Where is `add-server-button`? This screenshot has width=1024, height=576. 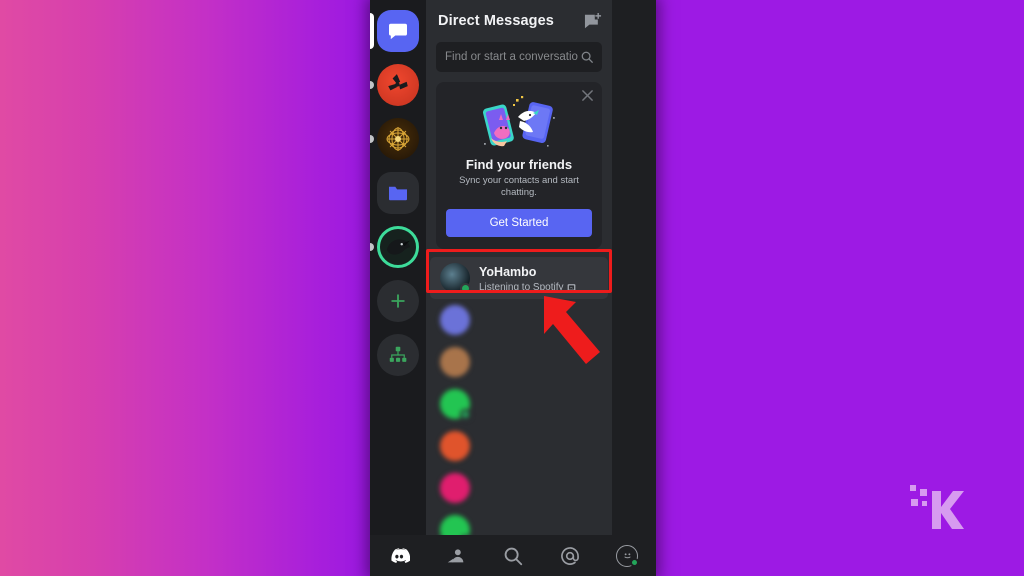 add-server-button is located at coordinates (398, 301).